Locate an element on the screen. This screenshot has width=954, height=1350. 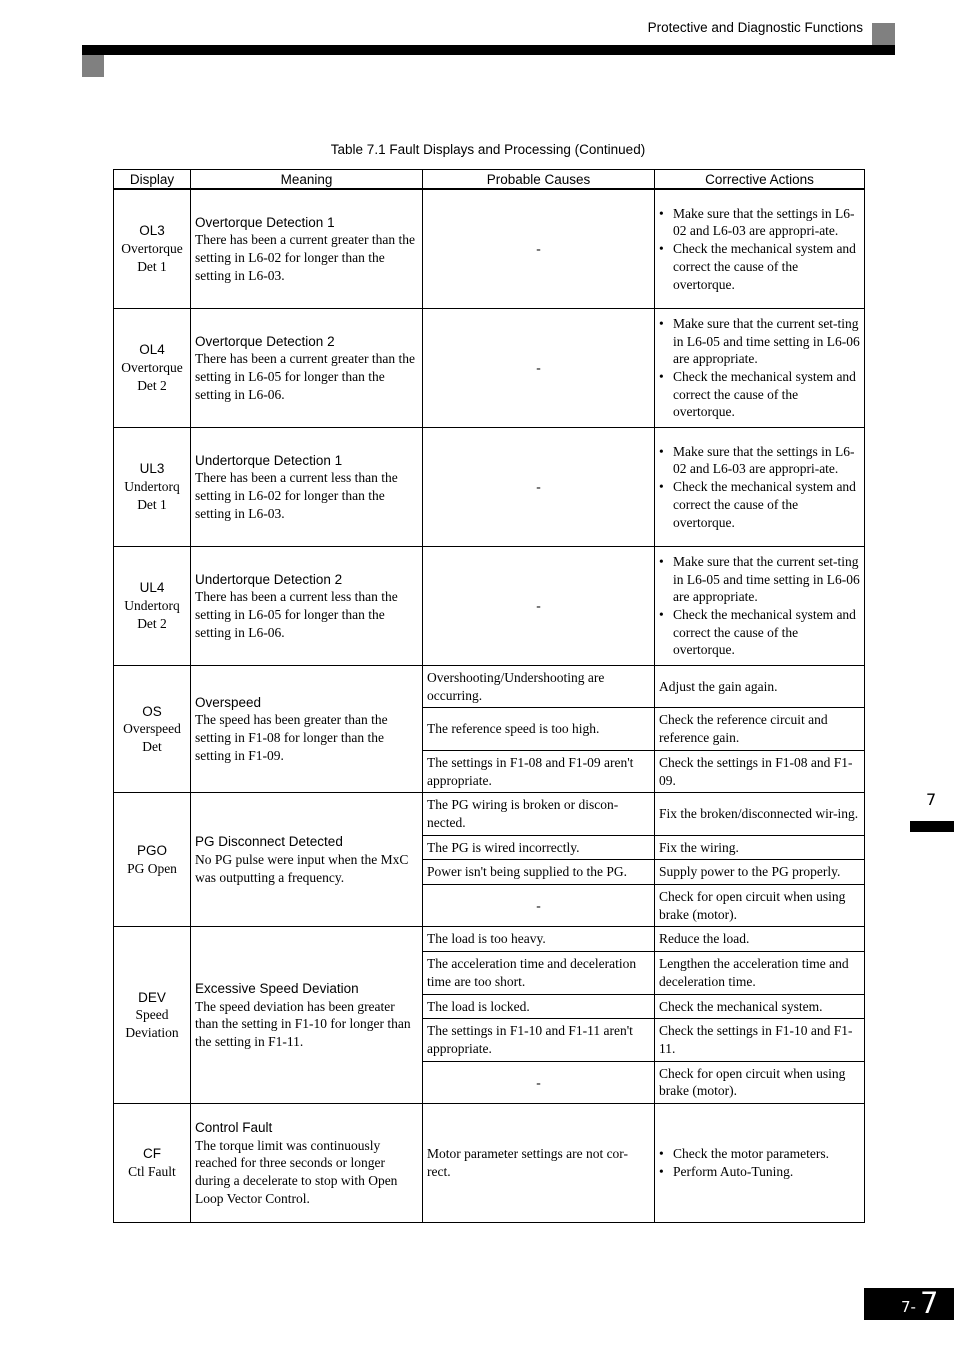
probable-cause-cell: The load is locked. is located at coordinates (538, 1006).